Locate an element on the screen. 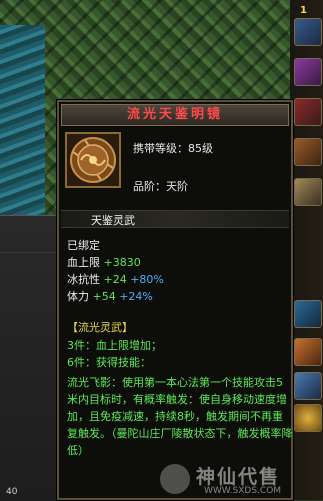 The image size is (323, 501). left-panel-tab: 40 is located at coordinates (26, 493).